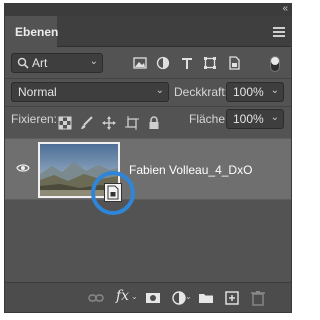 This screenshot has width=320, height=320. What do you see at coordinates (57, 63) in the screenshot?
I see `filter-type-select: Art ⌄` at bounding box center [57, 63].